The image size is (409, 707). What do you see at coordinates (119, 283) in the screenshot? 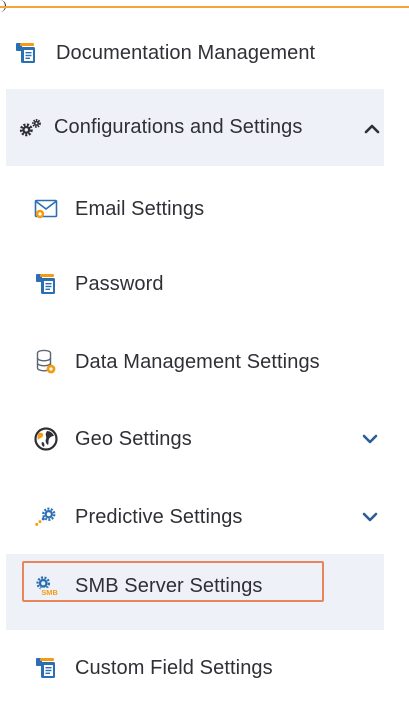
I see `menu-item-label: Password` at bounding box center [119, 283].